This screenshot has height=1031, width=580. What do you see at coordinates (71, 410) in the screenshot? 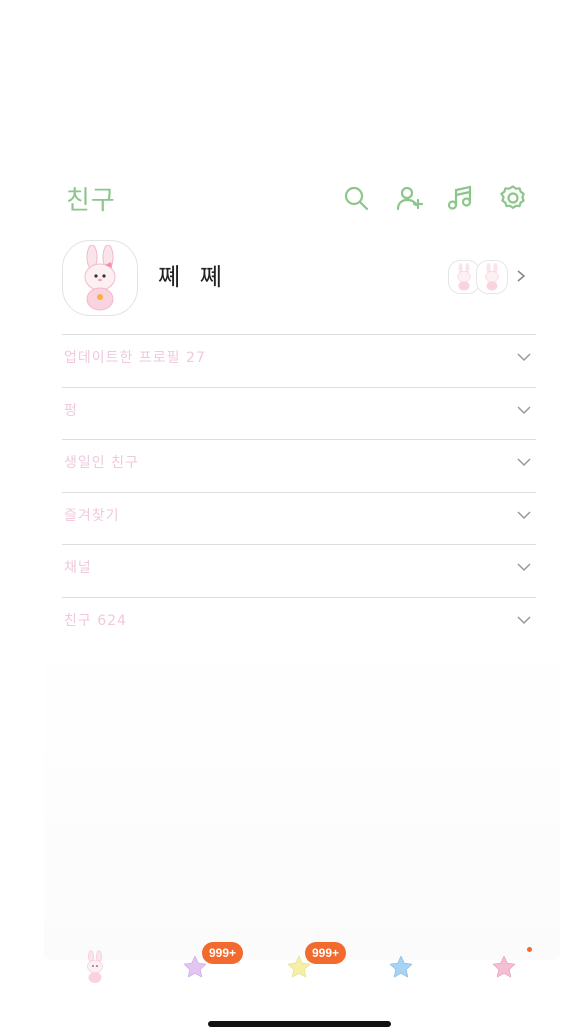
I see `section-label: 펑` at bounding box center [71, 410].